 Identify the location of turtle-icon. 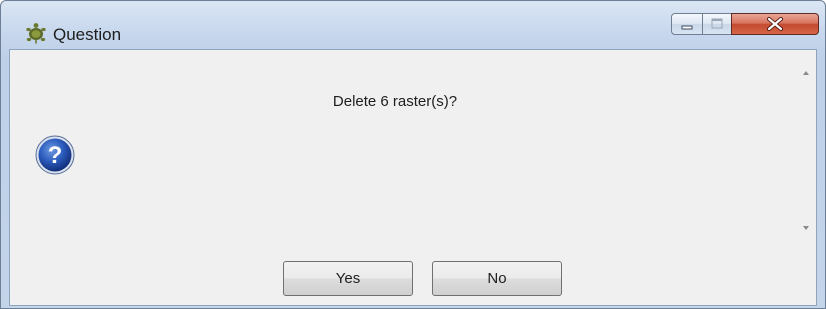
(36, 33).